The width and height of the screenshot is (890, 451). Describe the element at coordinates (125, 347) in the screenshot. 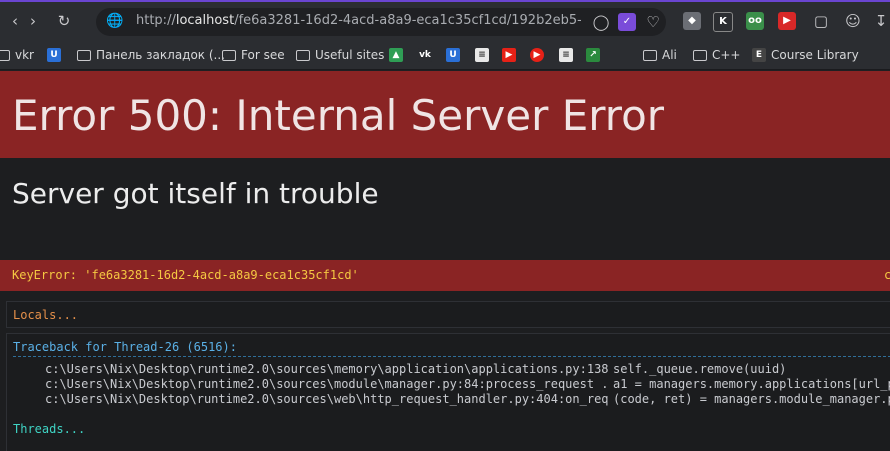

I see `traceback-title: Traceback for Thread-26 (6516):` at that location.